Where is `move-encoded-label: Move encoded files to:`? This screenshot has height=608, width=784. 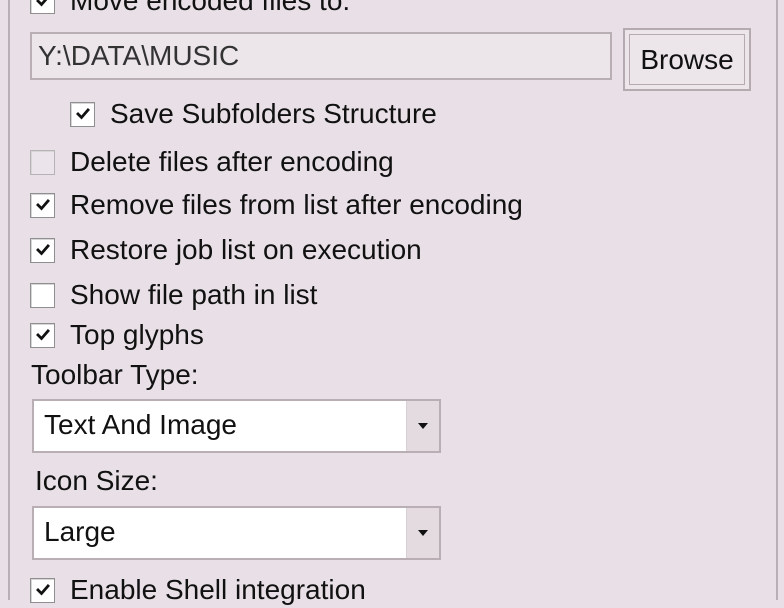 move-encoded-label: Move encoded files to: is located at coordinates (210, 8).